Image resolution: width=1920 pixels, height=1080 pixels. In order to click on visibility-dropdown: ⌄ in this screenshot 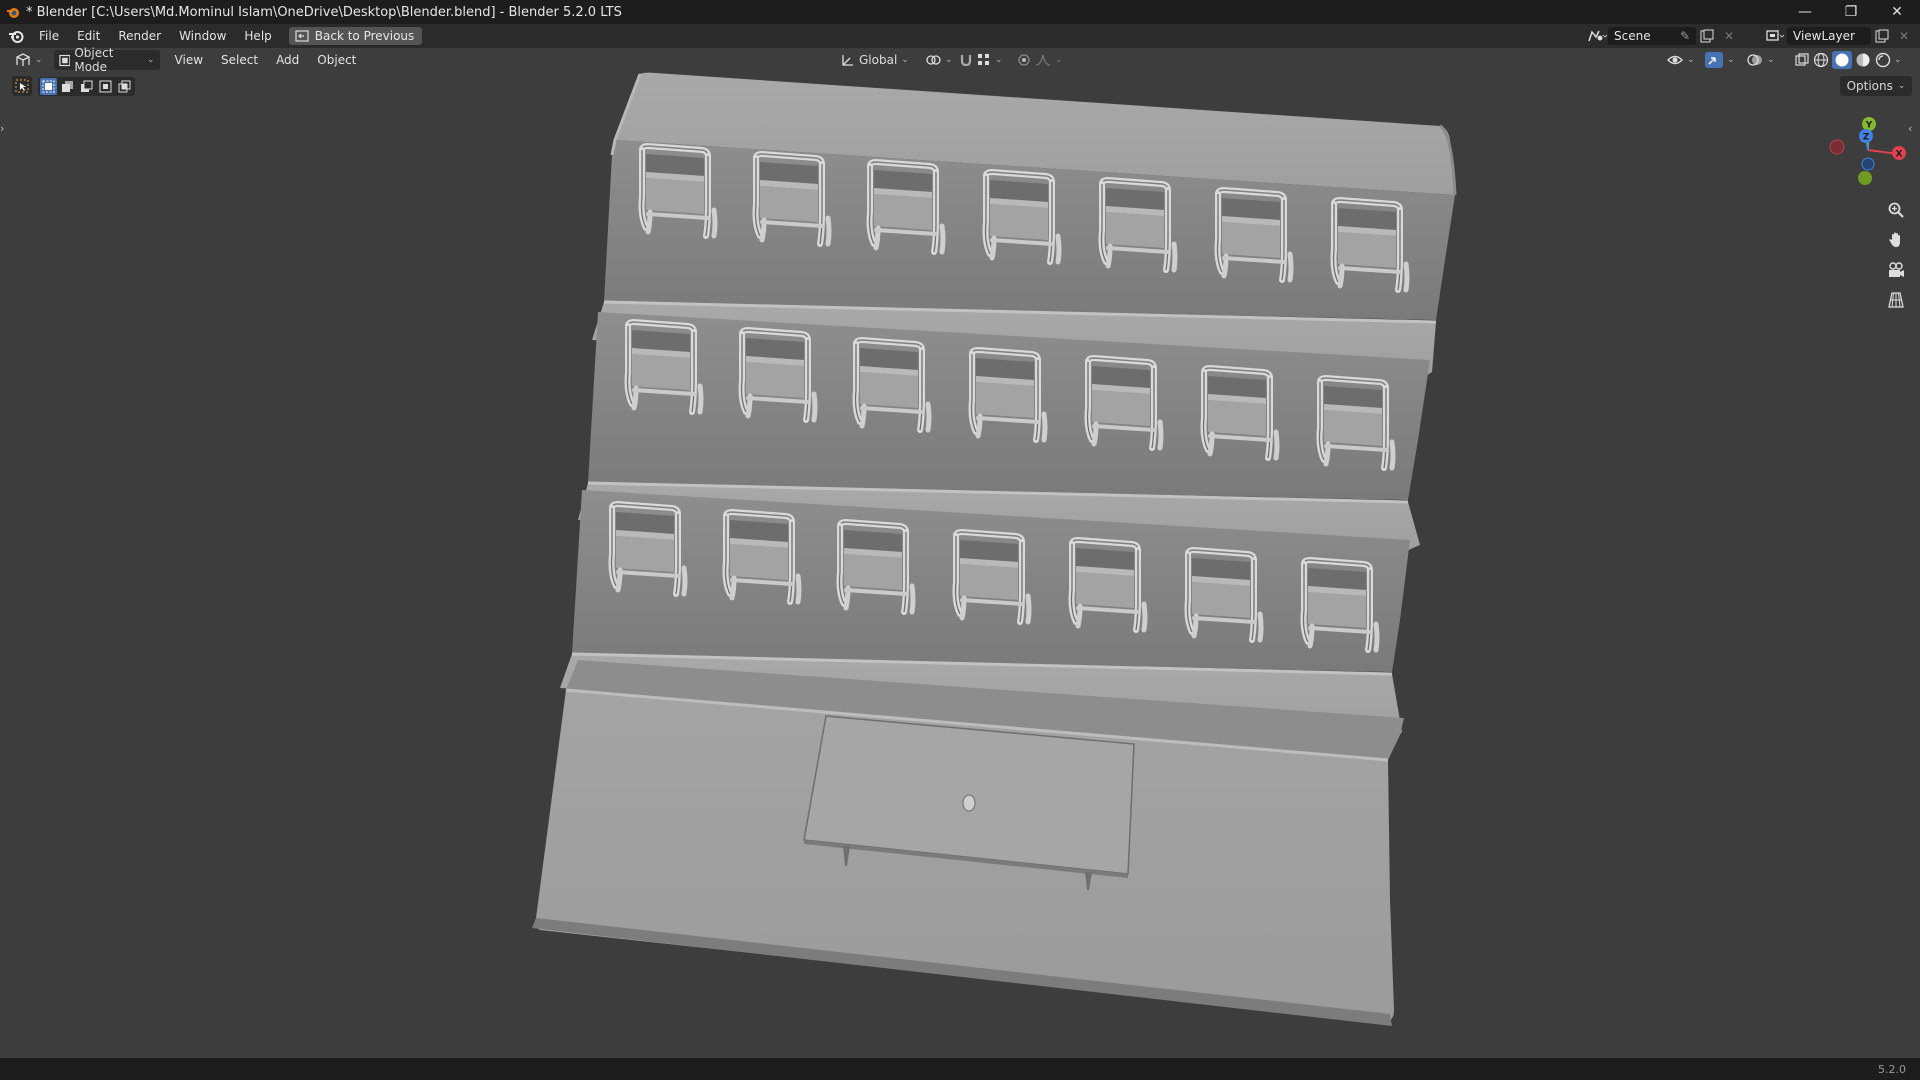, I will do `click(1681, 60)`.